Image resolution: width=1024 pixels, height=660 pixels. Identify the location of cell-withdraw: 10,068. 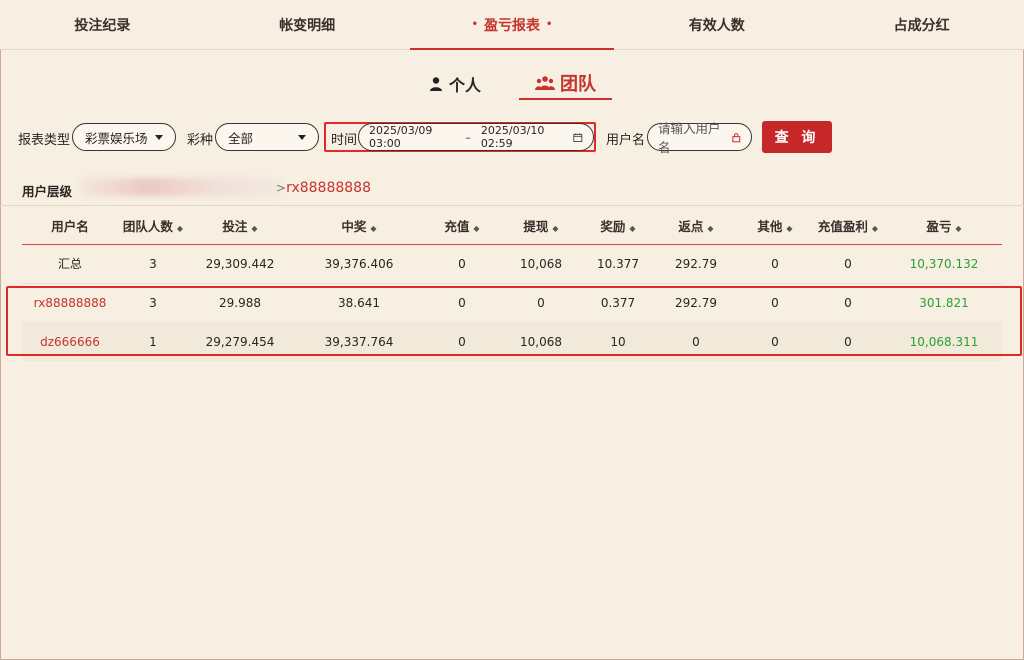
(541, 264).